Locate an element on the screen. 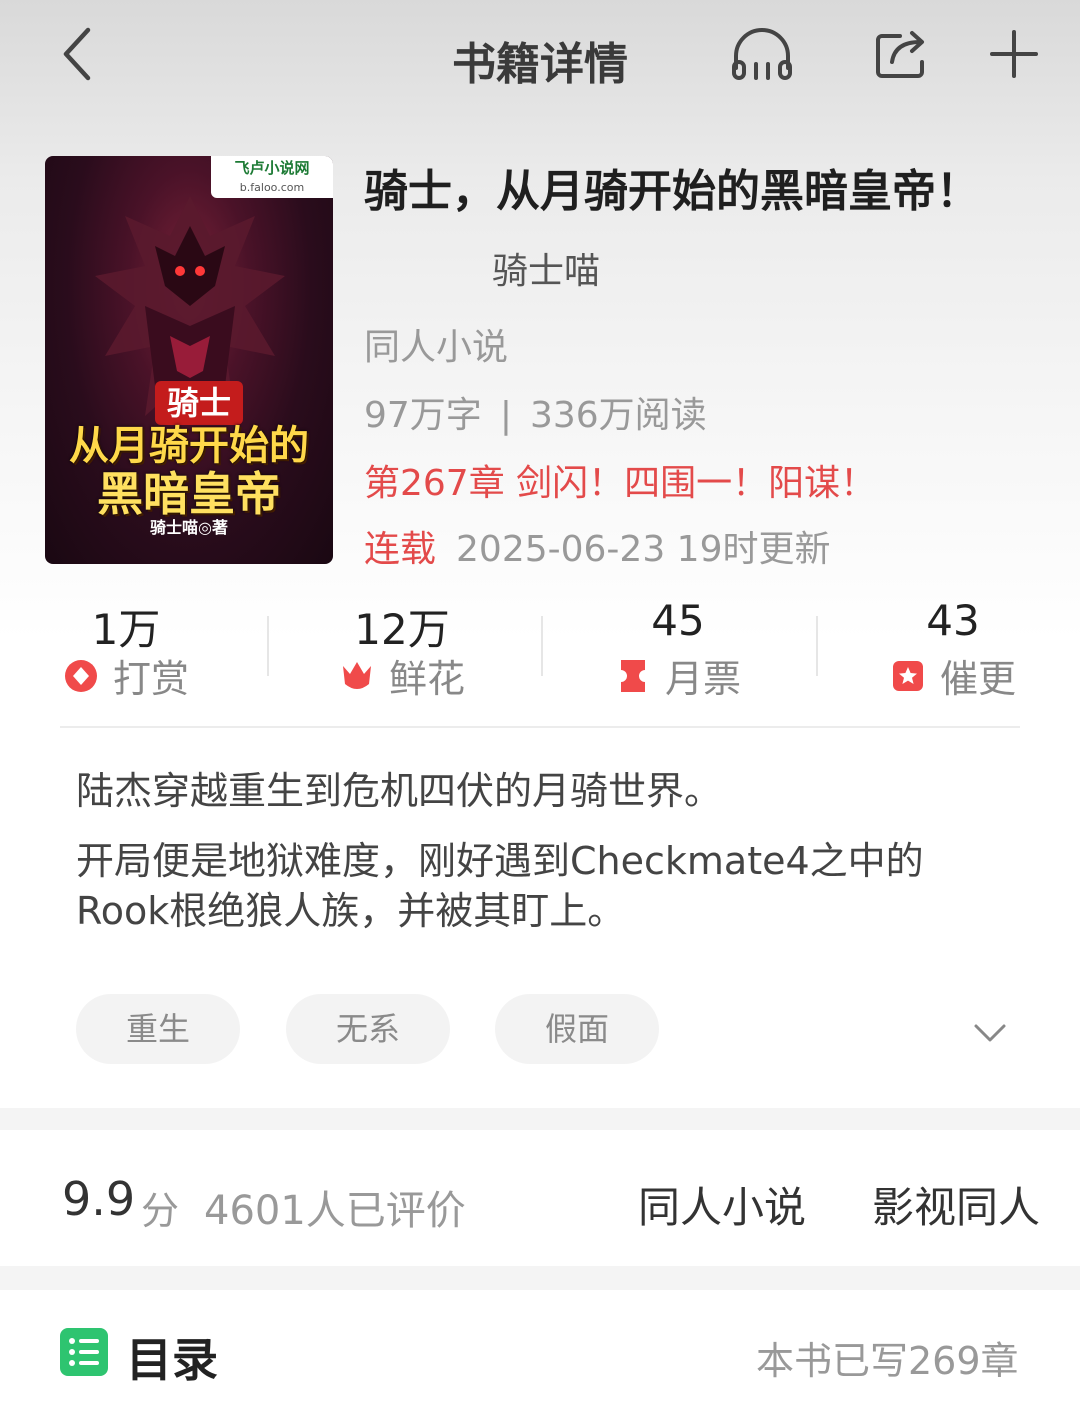  stat-value: 45 is located at coordinates (678, 620).